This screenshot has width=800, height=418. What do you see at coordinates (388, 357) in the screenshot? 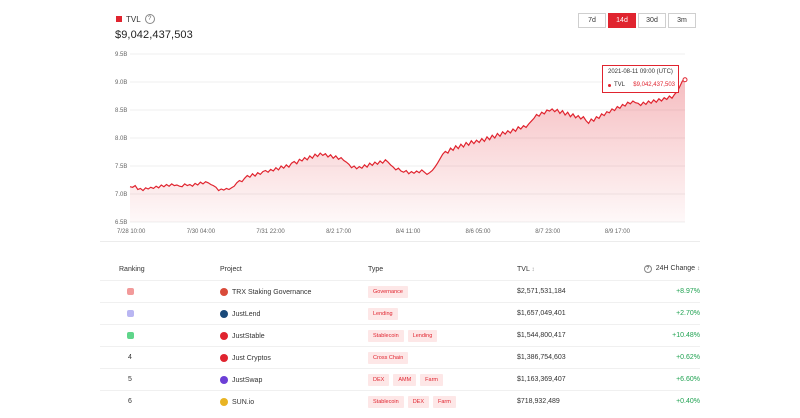
I see `type-tag: Cross Chain` at bounding box center [388, 357].